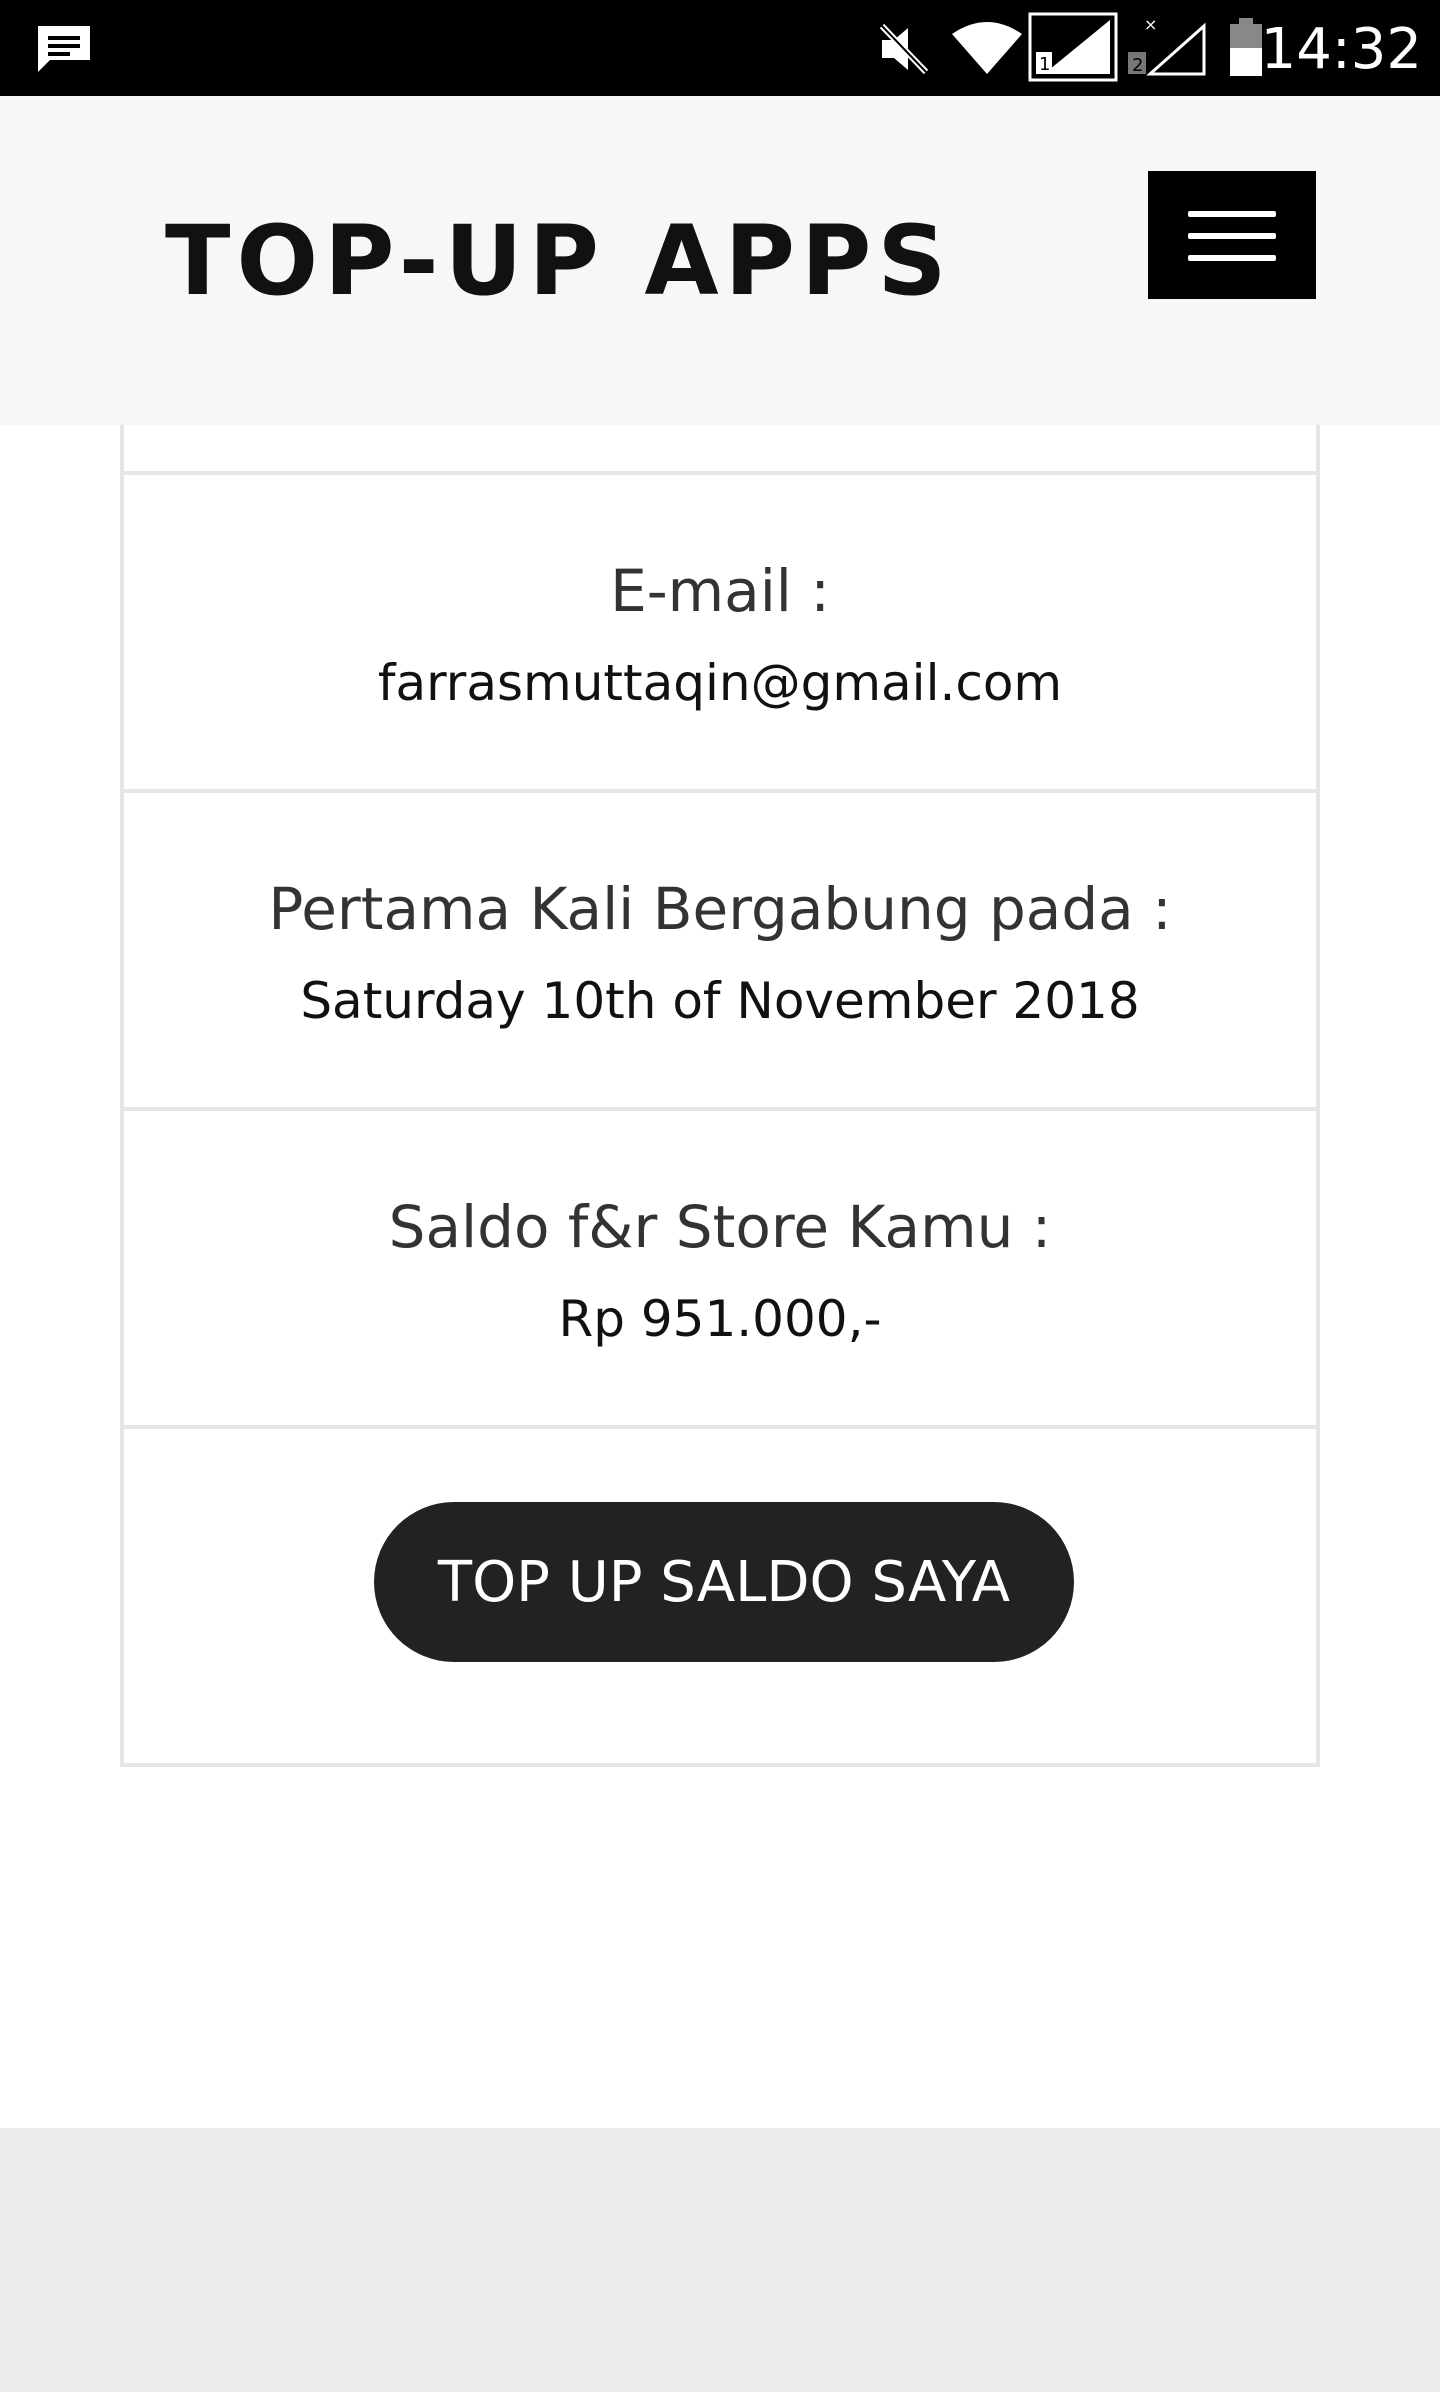 The image size is (1440, 2392). What do you see at coordinates (720, 1001) in the screenshot?
I see `joined-value: Saturday 10th of November 2018` at bounding box center [720, 1001].